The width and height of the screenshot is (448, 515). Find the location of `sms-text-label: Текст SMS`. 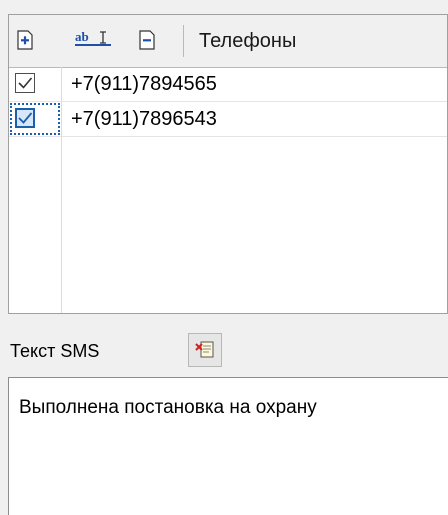

sms-text-label: Текст SMS is located at coordinates (55, 351).